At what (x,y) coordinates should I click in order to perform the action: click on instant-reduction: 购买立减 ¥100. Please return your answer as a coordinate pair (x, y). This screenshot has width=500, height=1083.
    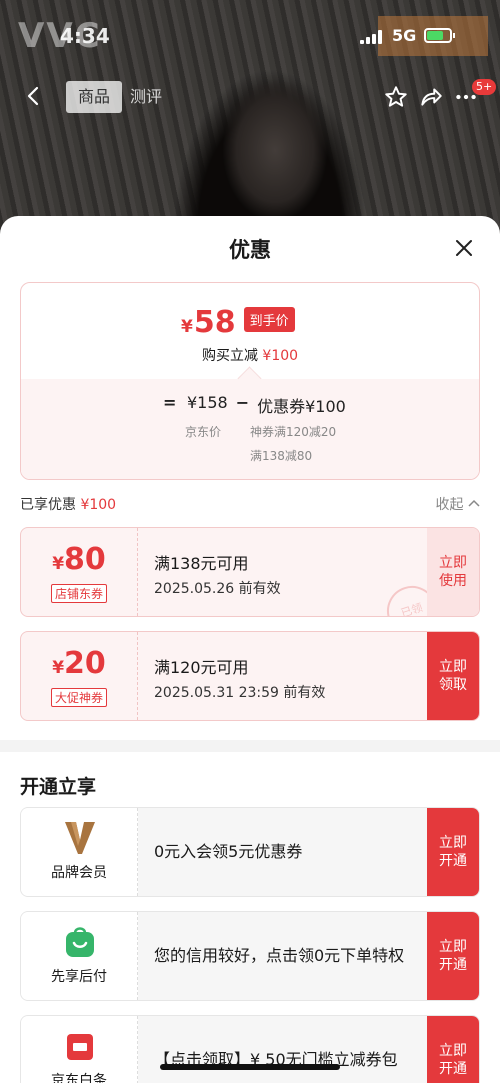
    Looking at the image, I should click on (250, 355).